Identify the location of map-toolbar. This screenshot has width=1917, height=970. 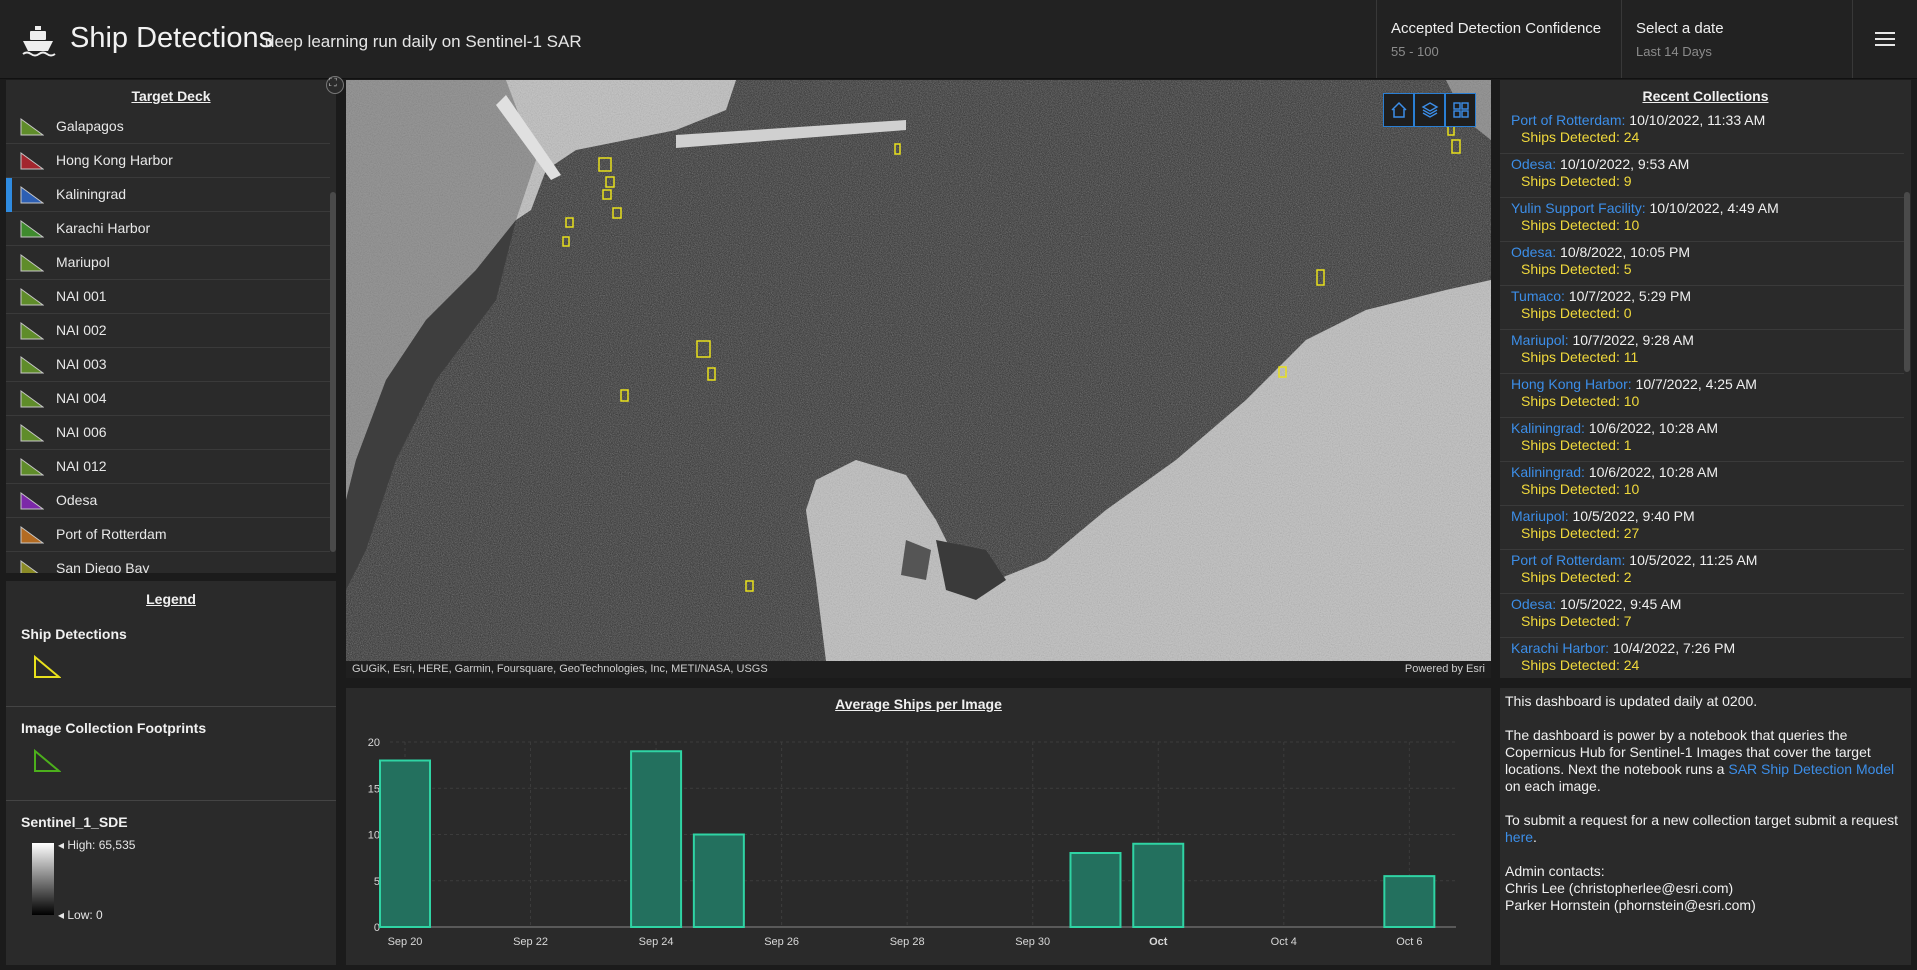
(1429, 110).